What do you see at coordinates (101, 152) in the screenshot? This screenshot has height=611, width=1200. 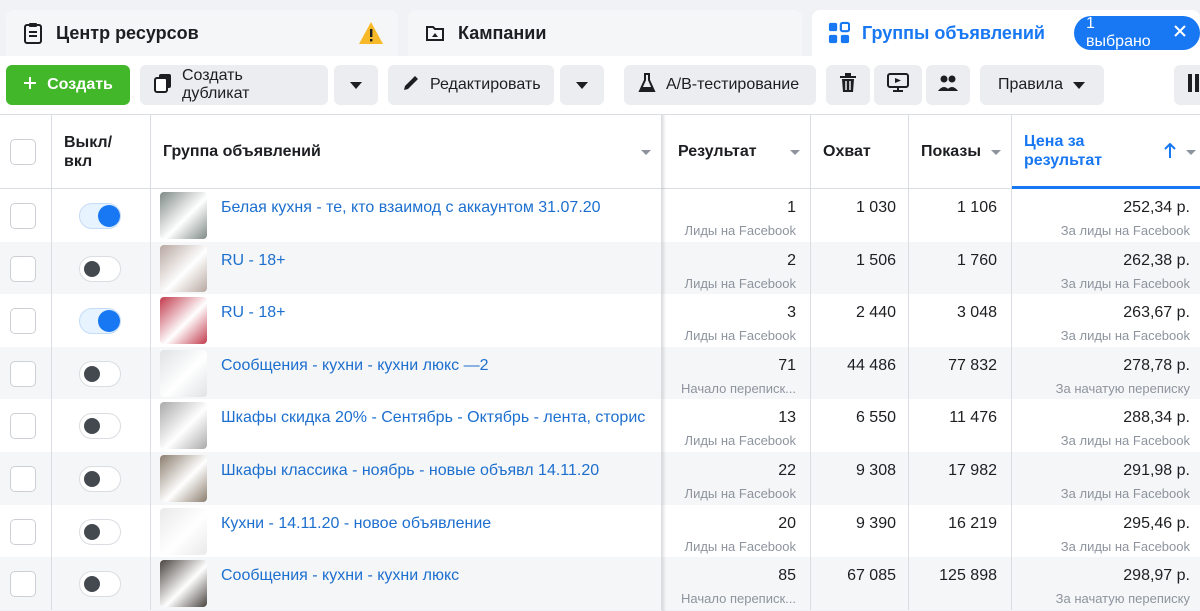 I see `header-toggle: Выкл/ вкл` at bounding box center [101, 152].